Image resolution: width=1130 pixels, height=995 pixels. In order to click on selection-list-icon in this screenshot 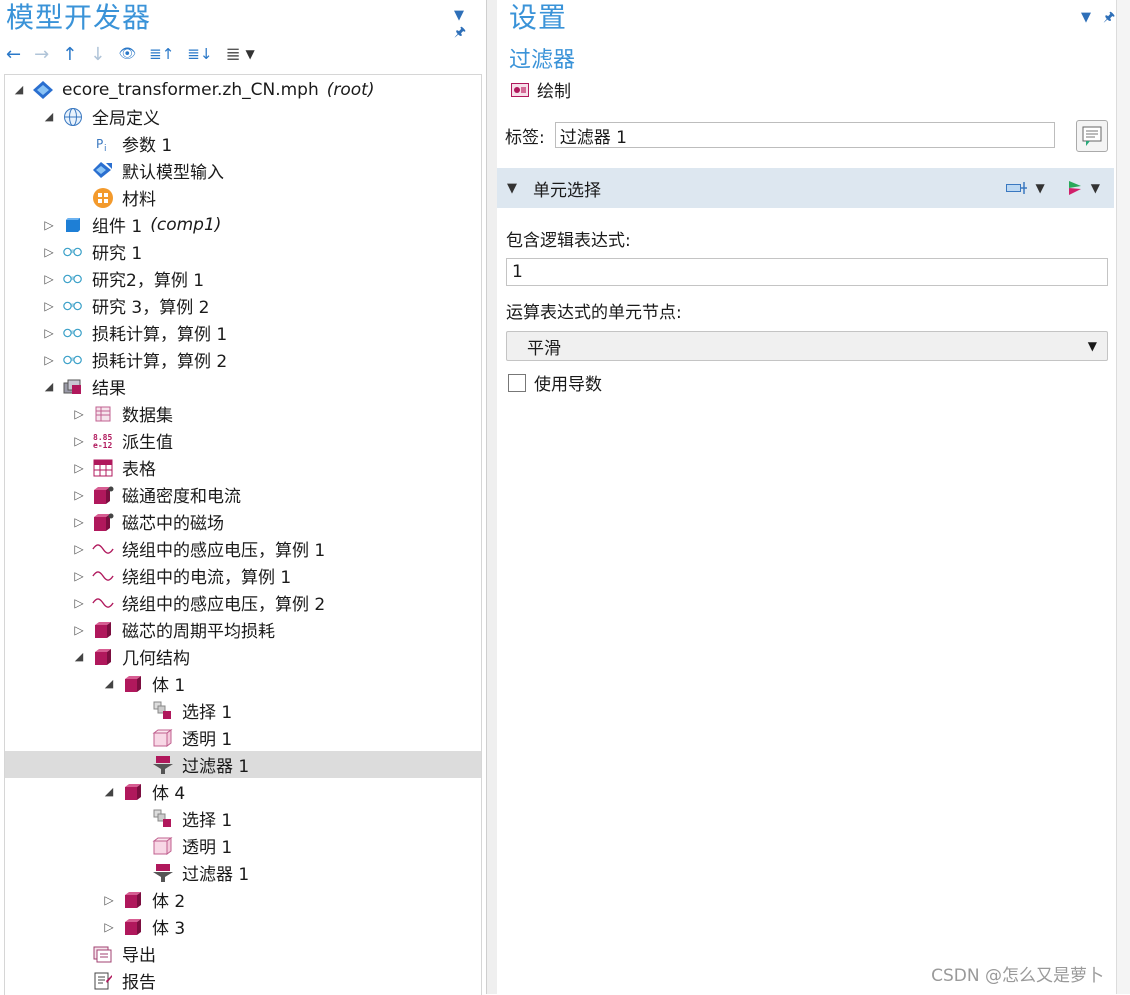, I will do `click(1016, 188)`.